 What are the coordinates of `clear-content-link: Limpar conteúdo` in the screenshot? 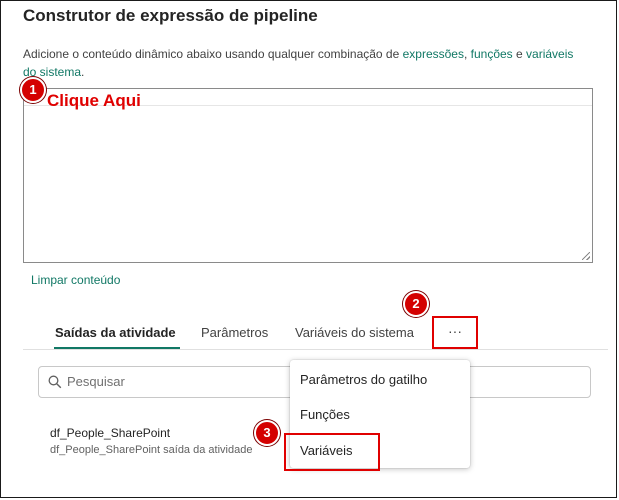 It's located at (75, 280).